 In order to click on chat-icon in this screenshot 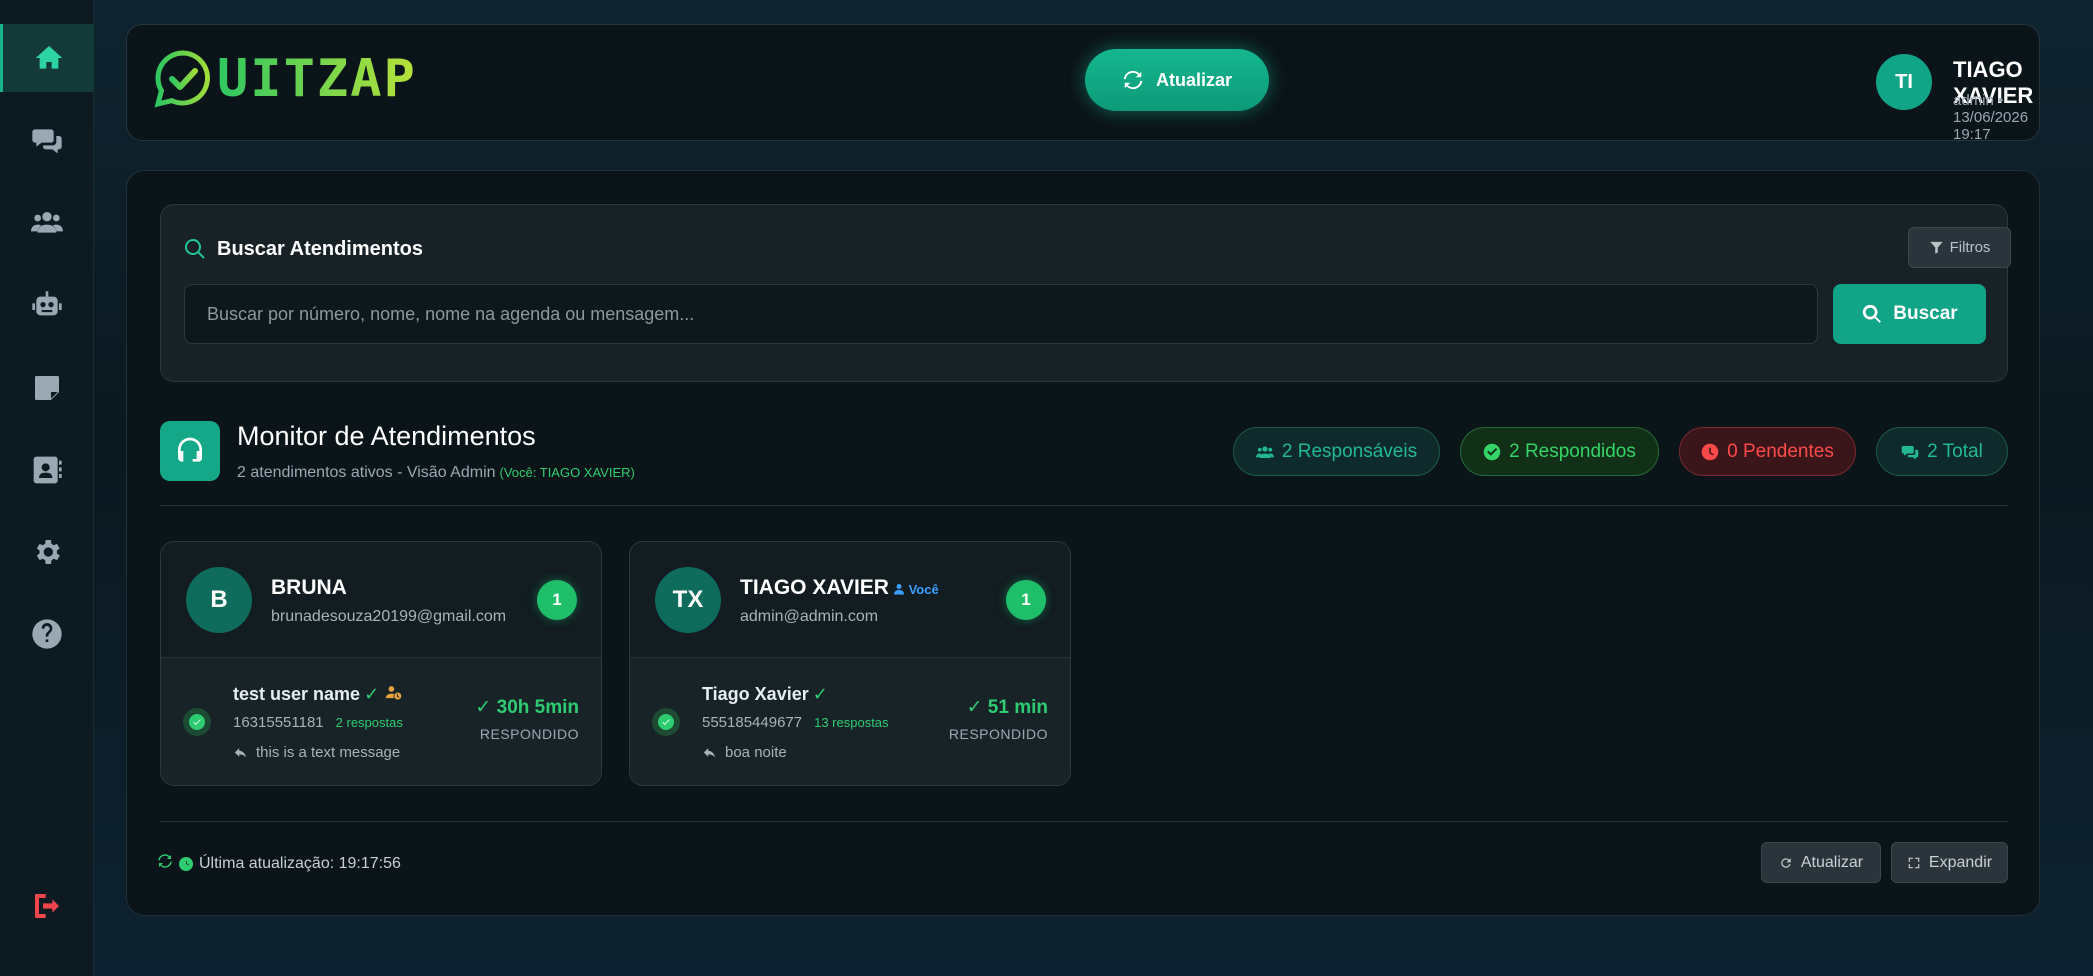, I will do `click(1910, 452)`.